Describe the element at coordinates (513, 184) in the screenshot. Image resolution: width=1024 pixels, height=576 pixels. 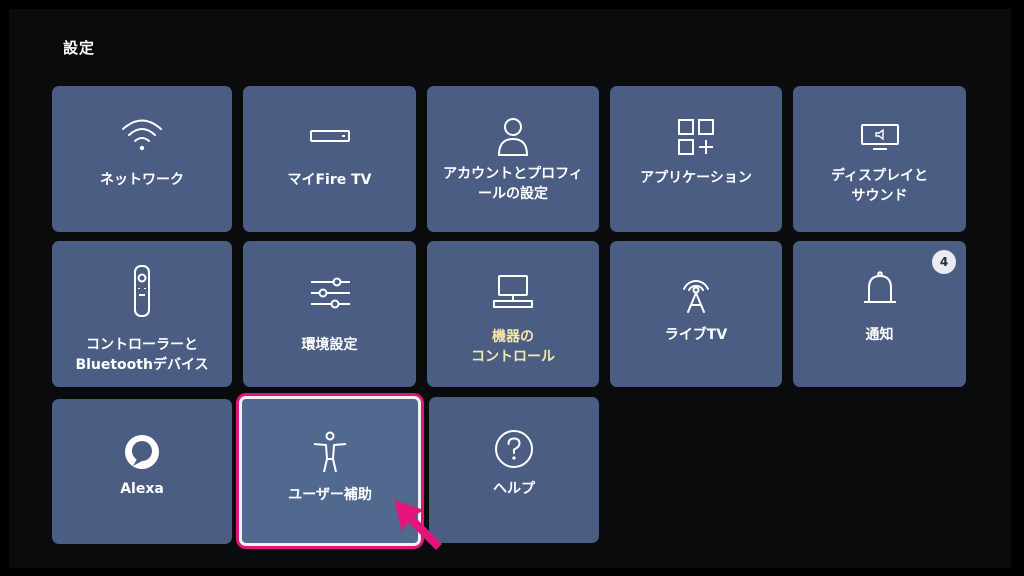
I see `tile-label: アカウントとプロフィ ールの設定` at that location.